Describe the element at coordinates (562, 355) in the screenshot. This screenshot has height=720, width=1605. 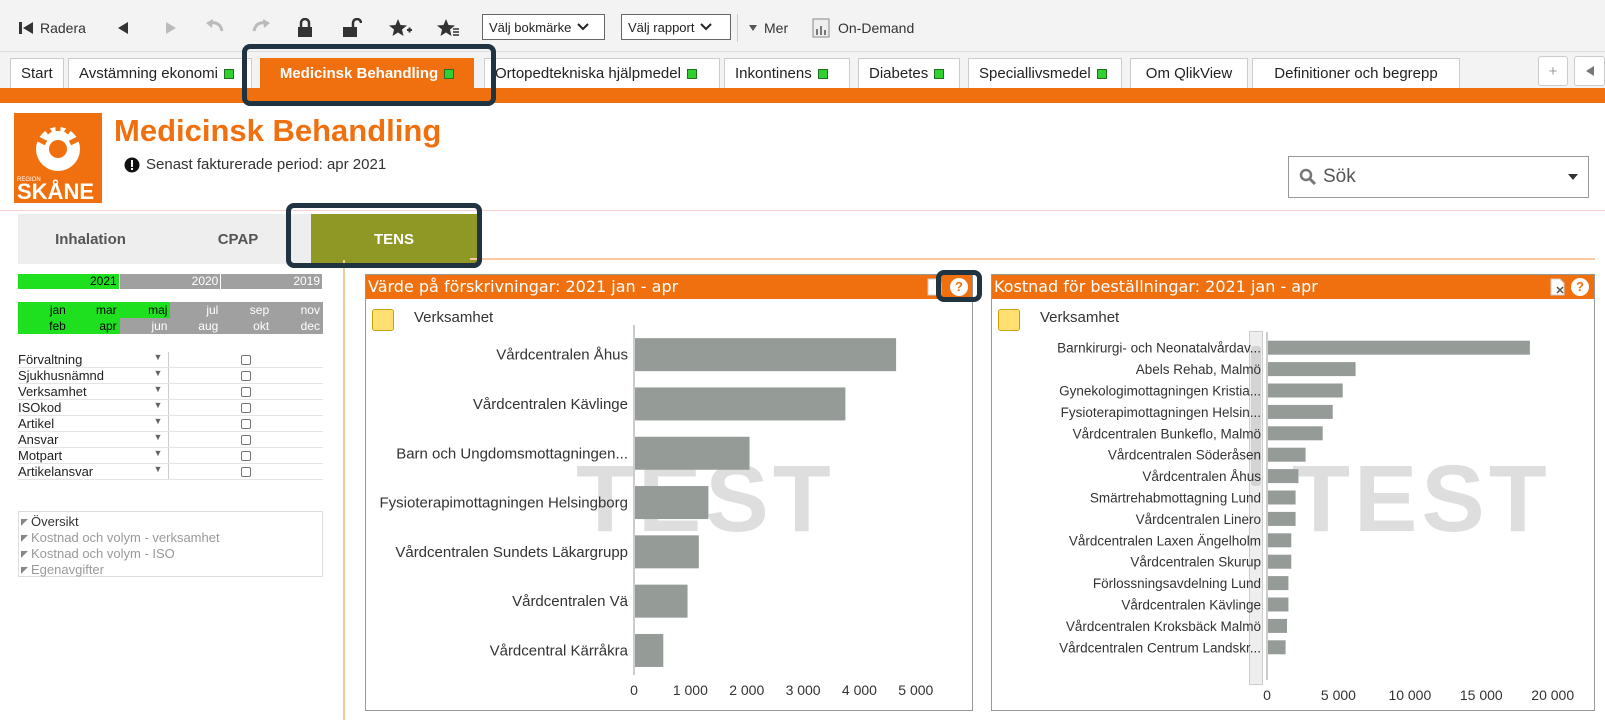
I see `category-label: Vårdcentralen Åhus` at that location.